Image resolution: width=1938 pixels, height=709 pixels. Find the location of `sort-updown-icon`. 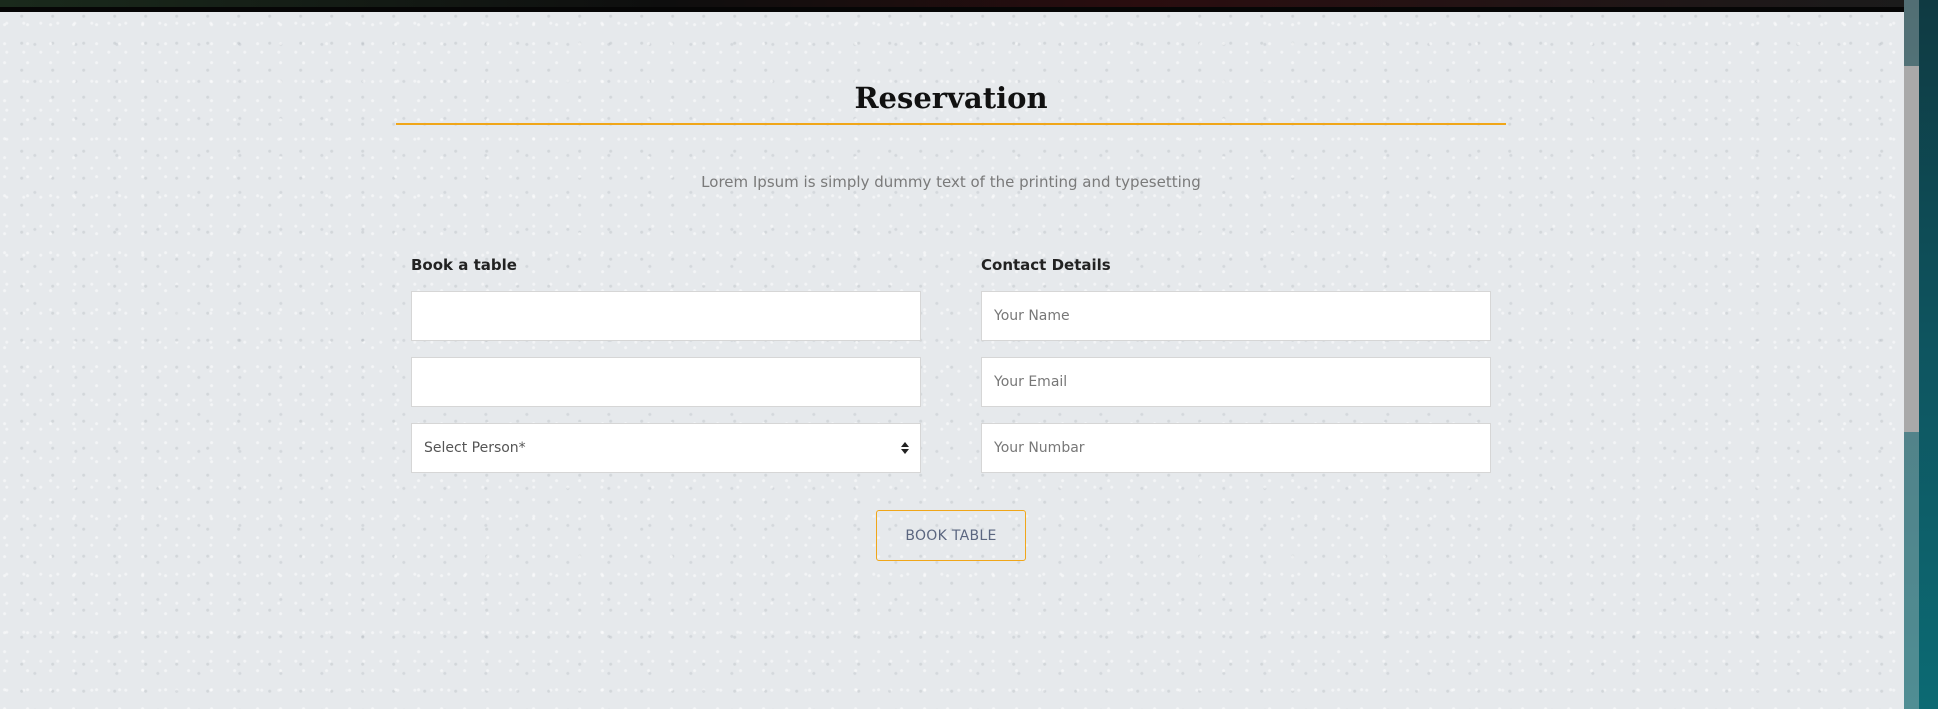

sort-updown-icon is located at coordinates (905, 448).